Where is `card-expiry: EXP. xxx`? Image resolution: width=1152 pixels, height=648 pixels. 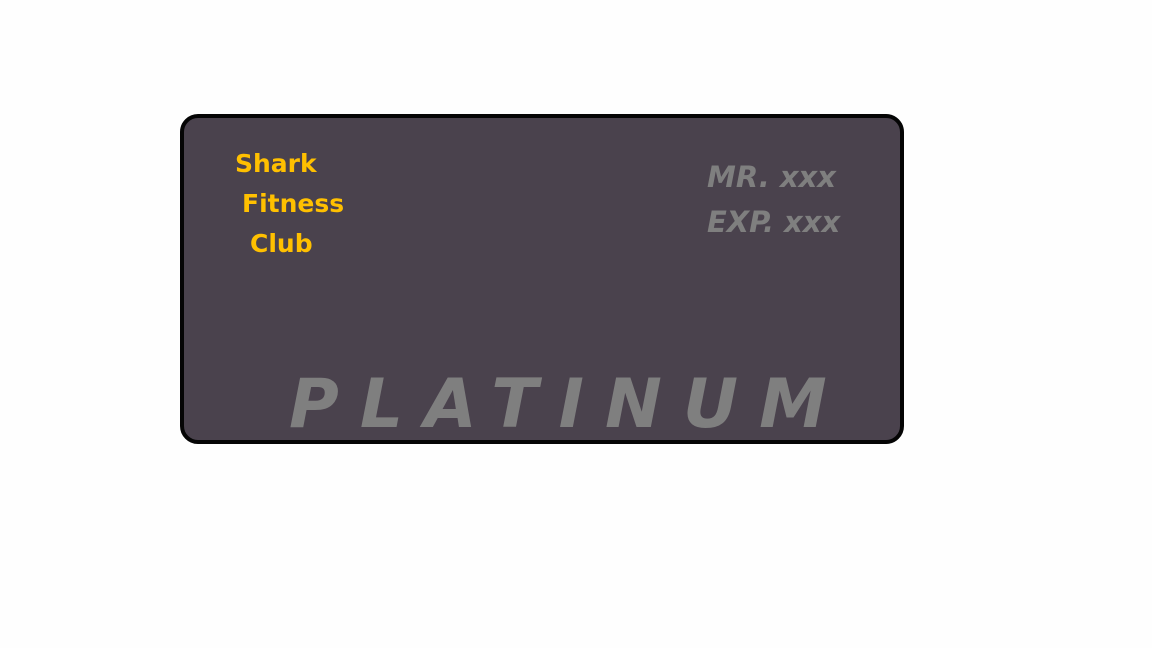 card-expiry: EXP. xxx is located at coordinates (774, 222).